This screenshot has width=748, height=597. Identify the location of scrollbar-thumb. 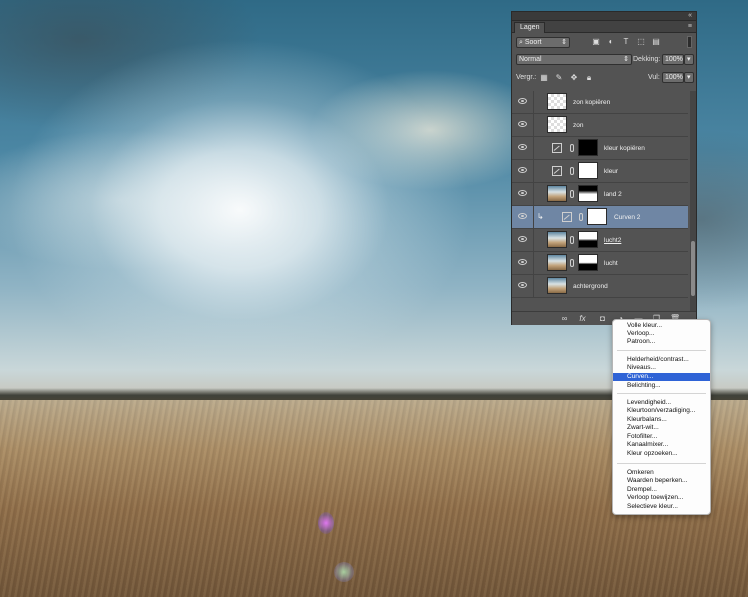
(693, 268).